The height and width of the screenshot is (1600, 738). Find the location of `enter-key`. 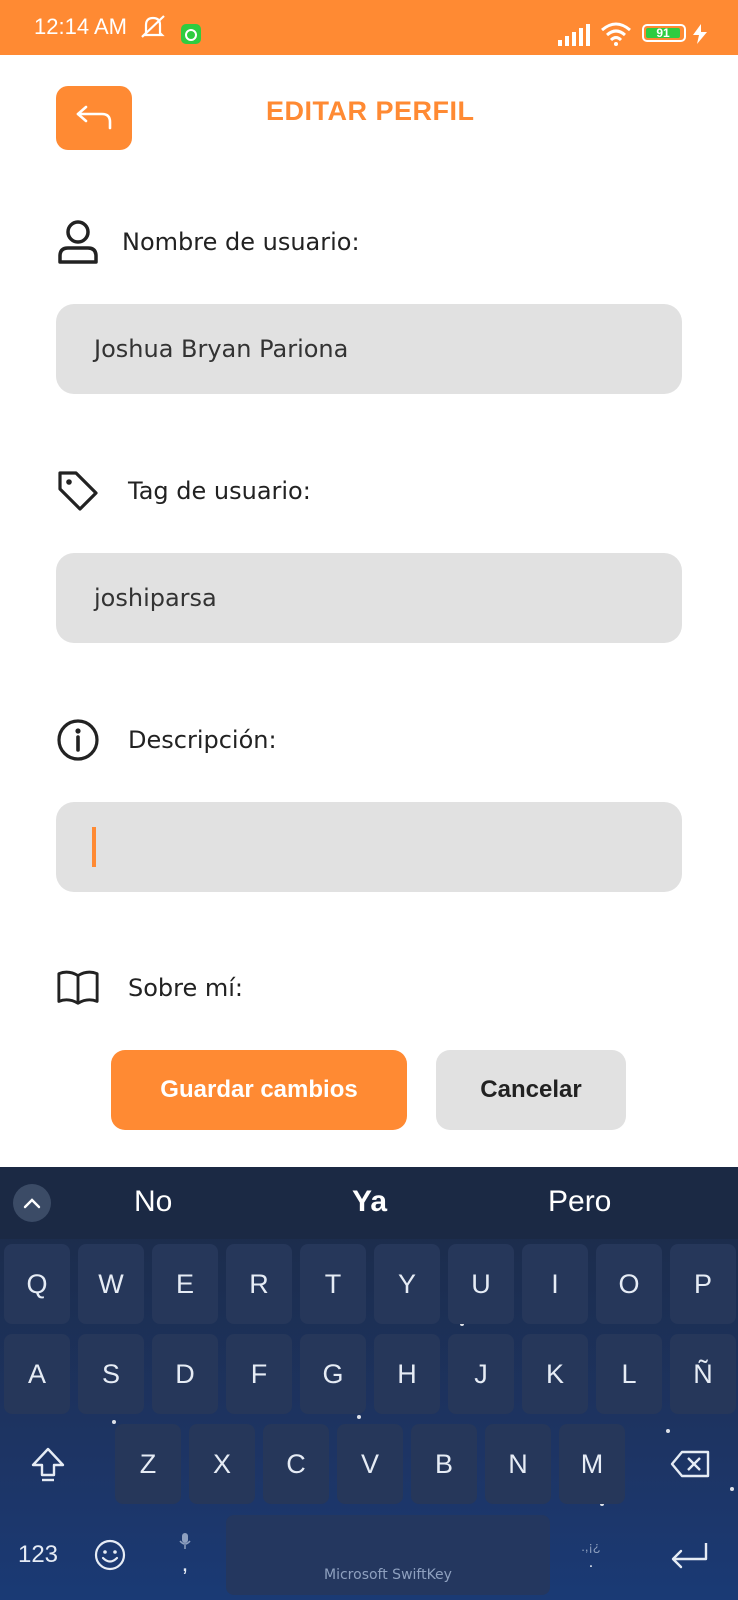

enter-key is located at coordinates (690, 1555).